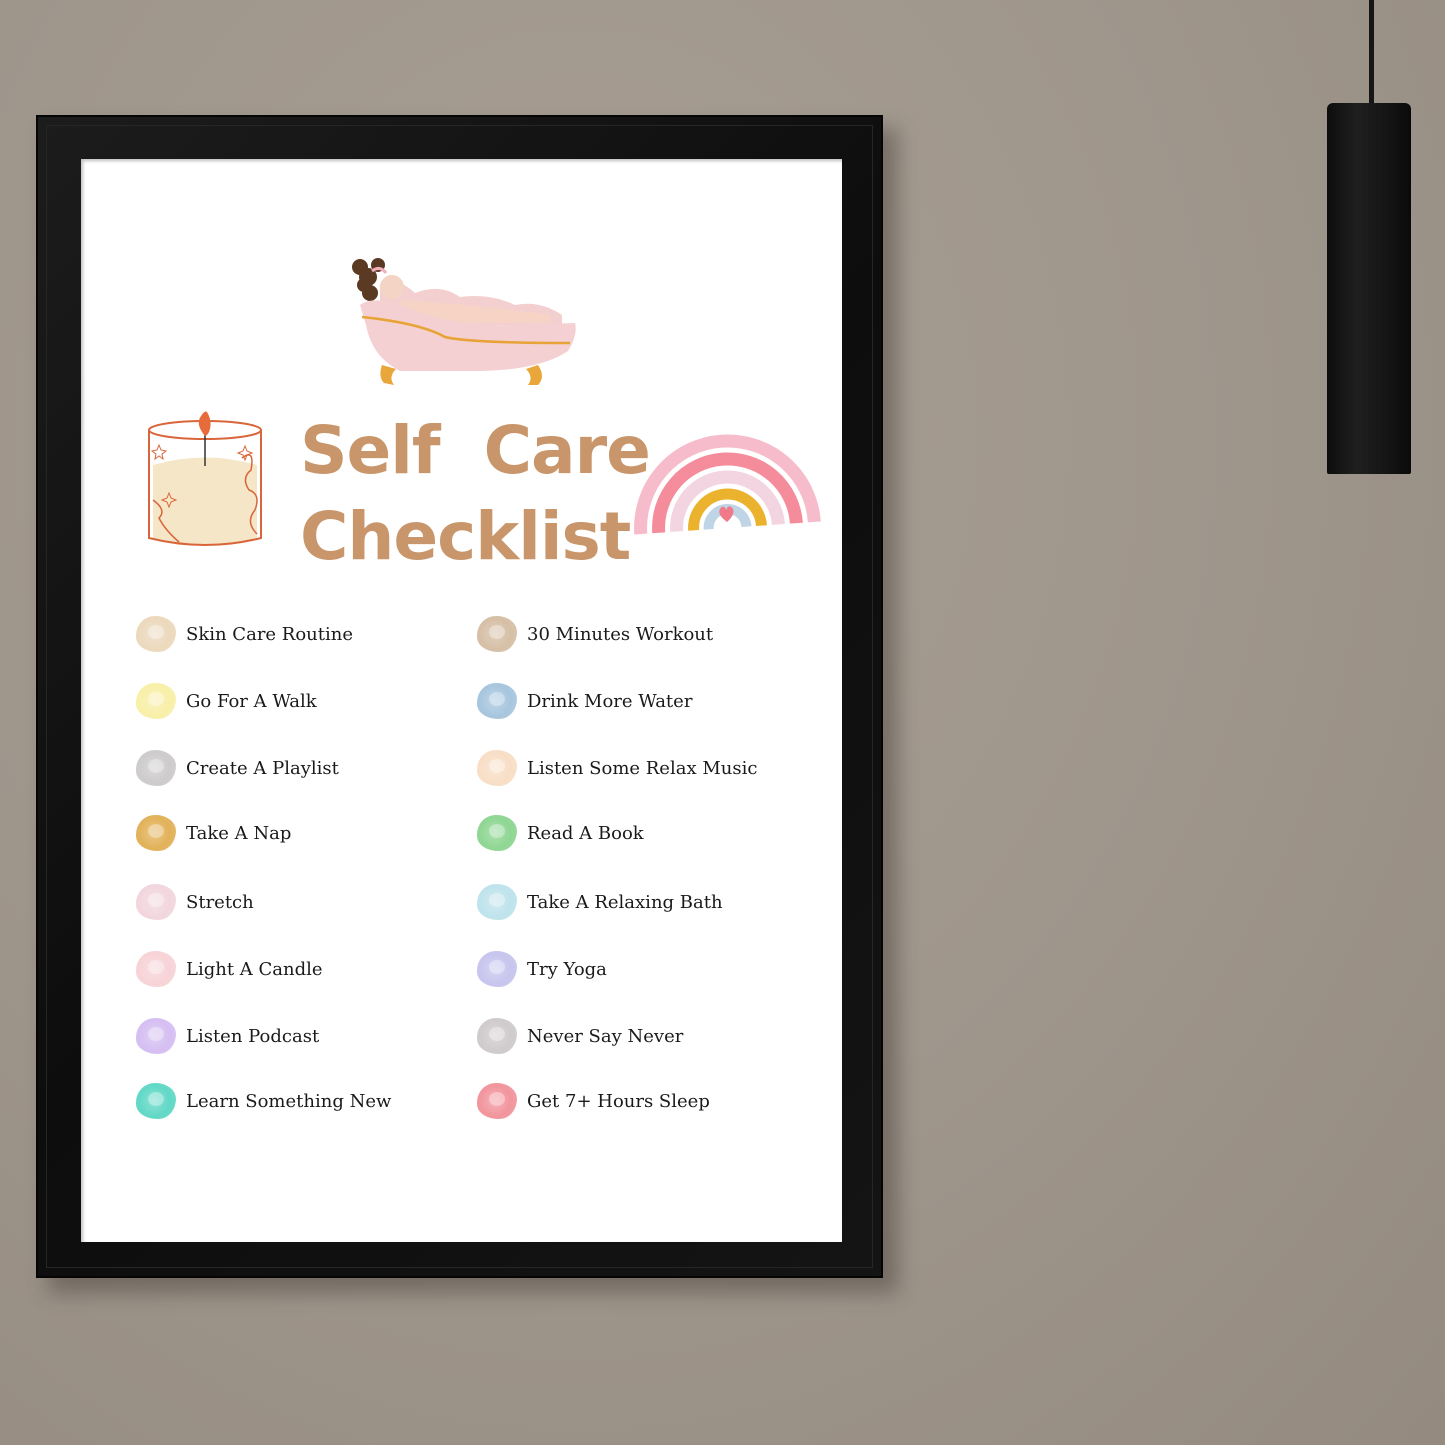 Image resolution: width=1445 pixels, height=1445 pixels. What do you see at coordinates (567, 969) in the screenshot?
I see `checklist-item-label: Try Yoga` at bounding box center [567, 969].